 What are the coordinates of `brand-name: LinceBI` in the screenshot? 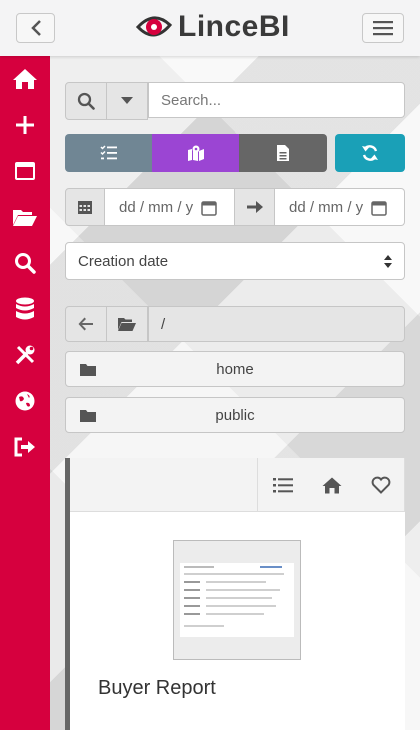 It's located at (234, 26).